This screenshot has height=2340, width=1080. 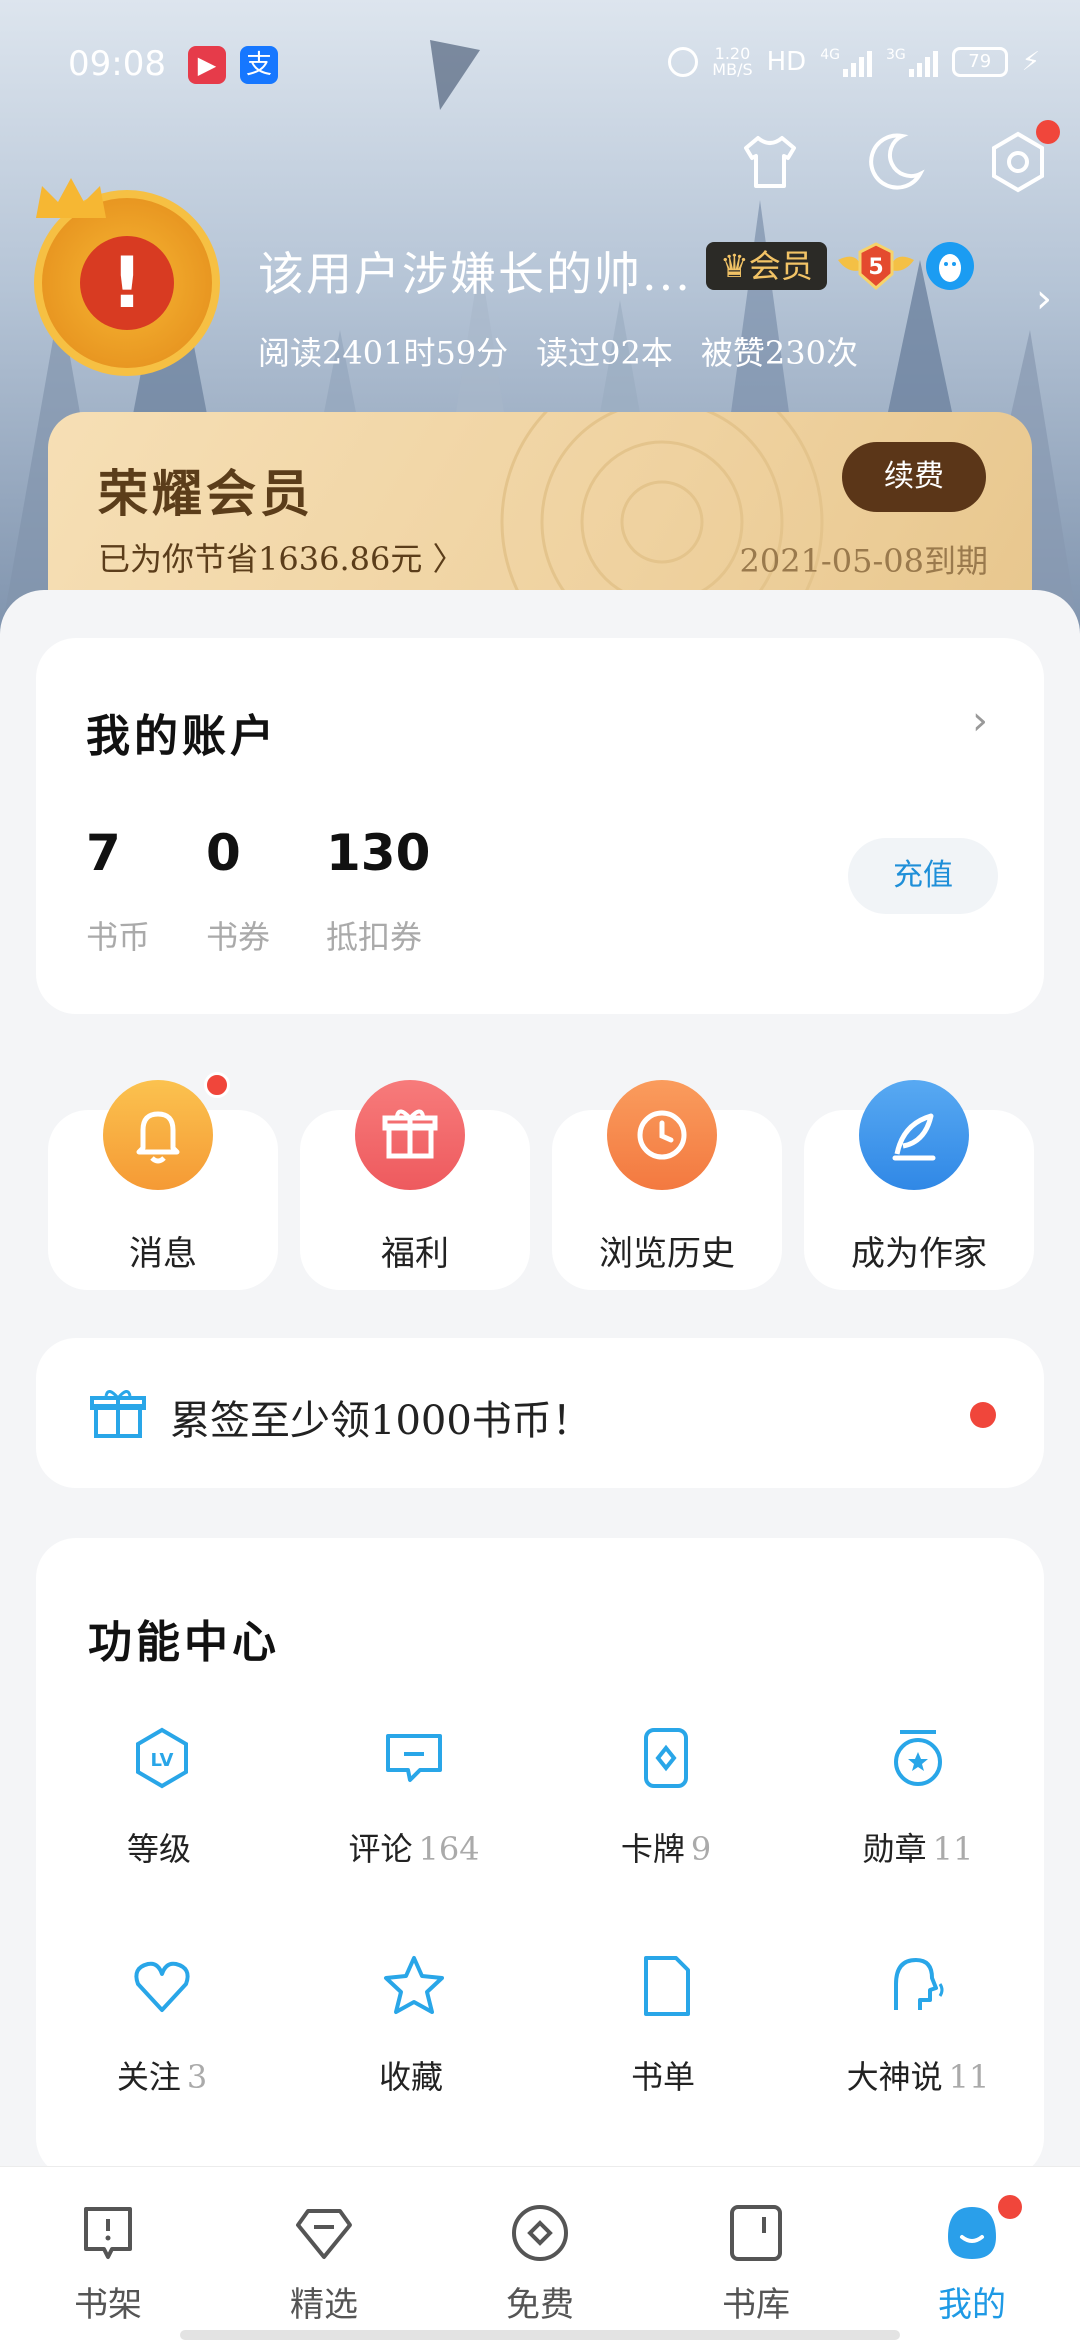 What do you see at coordinates (918, 2026) in the screenshot?
I see `function-author-talk: 大神说 11` at bounding box center [918, 2026].